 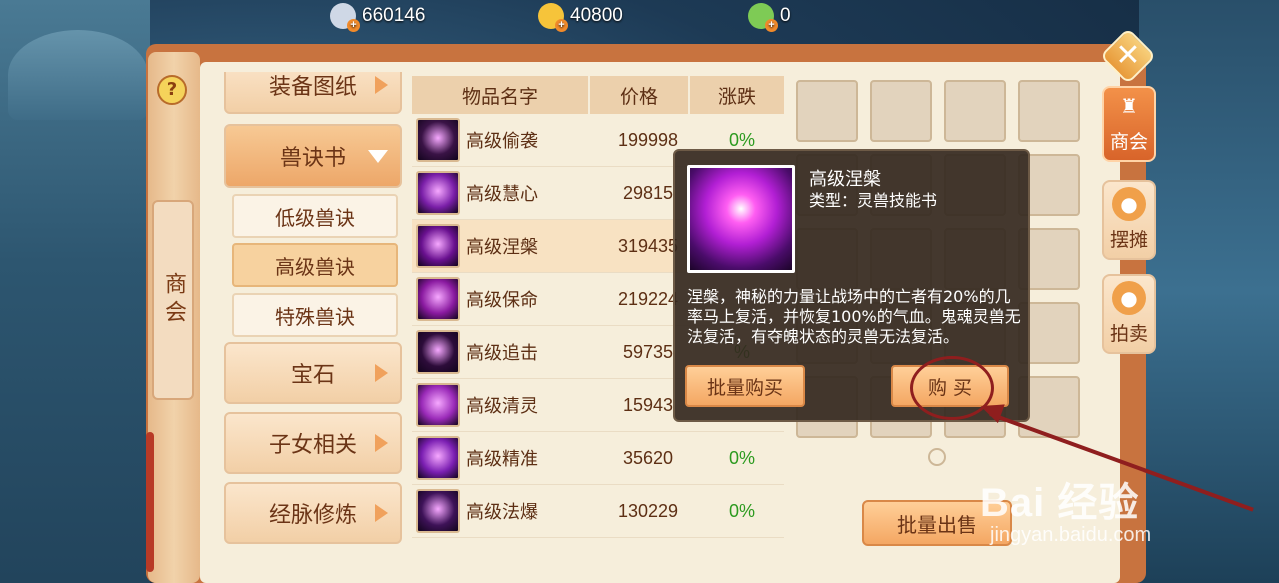 I want to click on subcategory-special: 特殊兽诀, so click(x=315, y=315).